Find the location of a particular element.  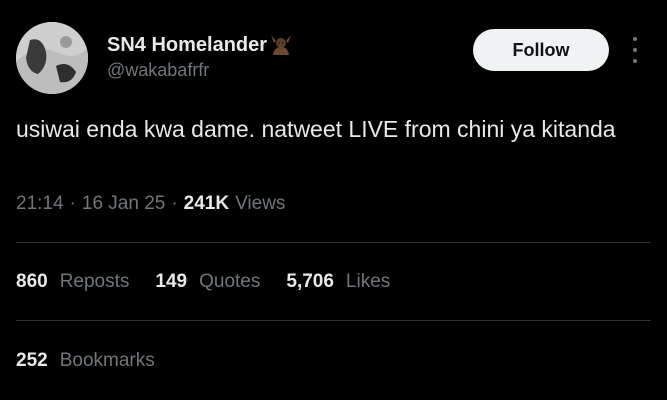

avatar is located at coordinates (52, 58).